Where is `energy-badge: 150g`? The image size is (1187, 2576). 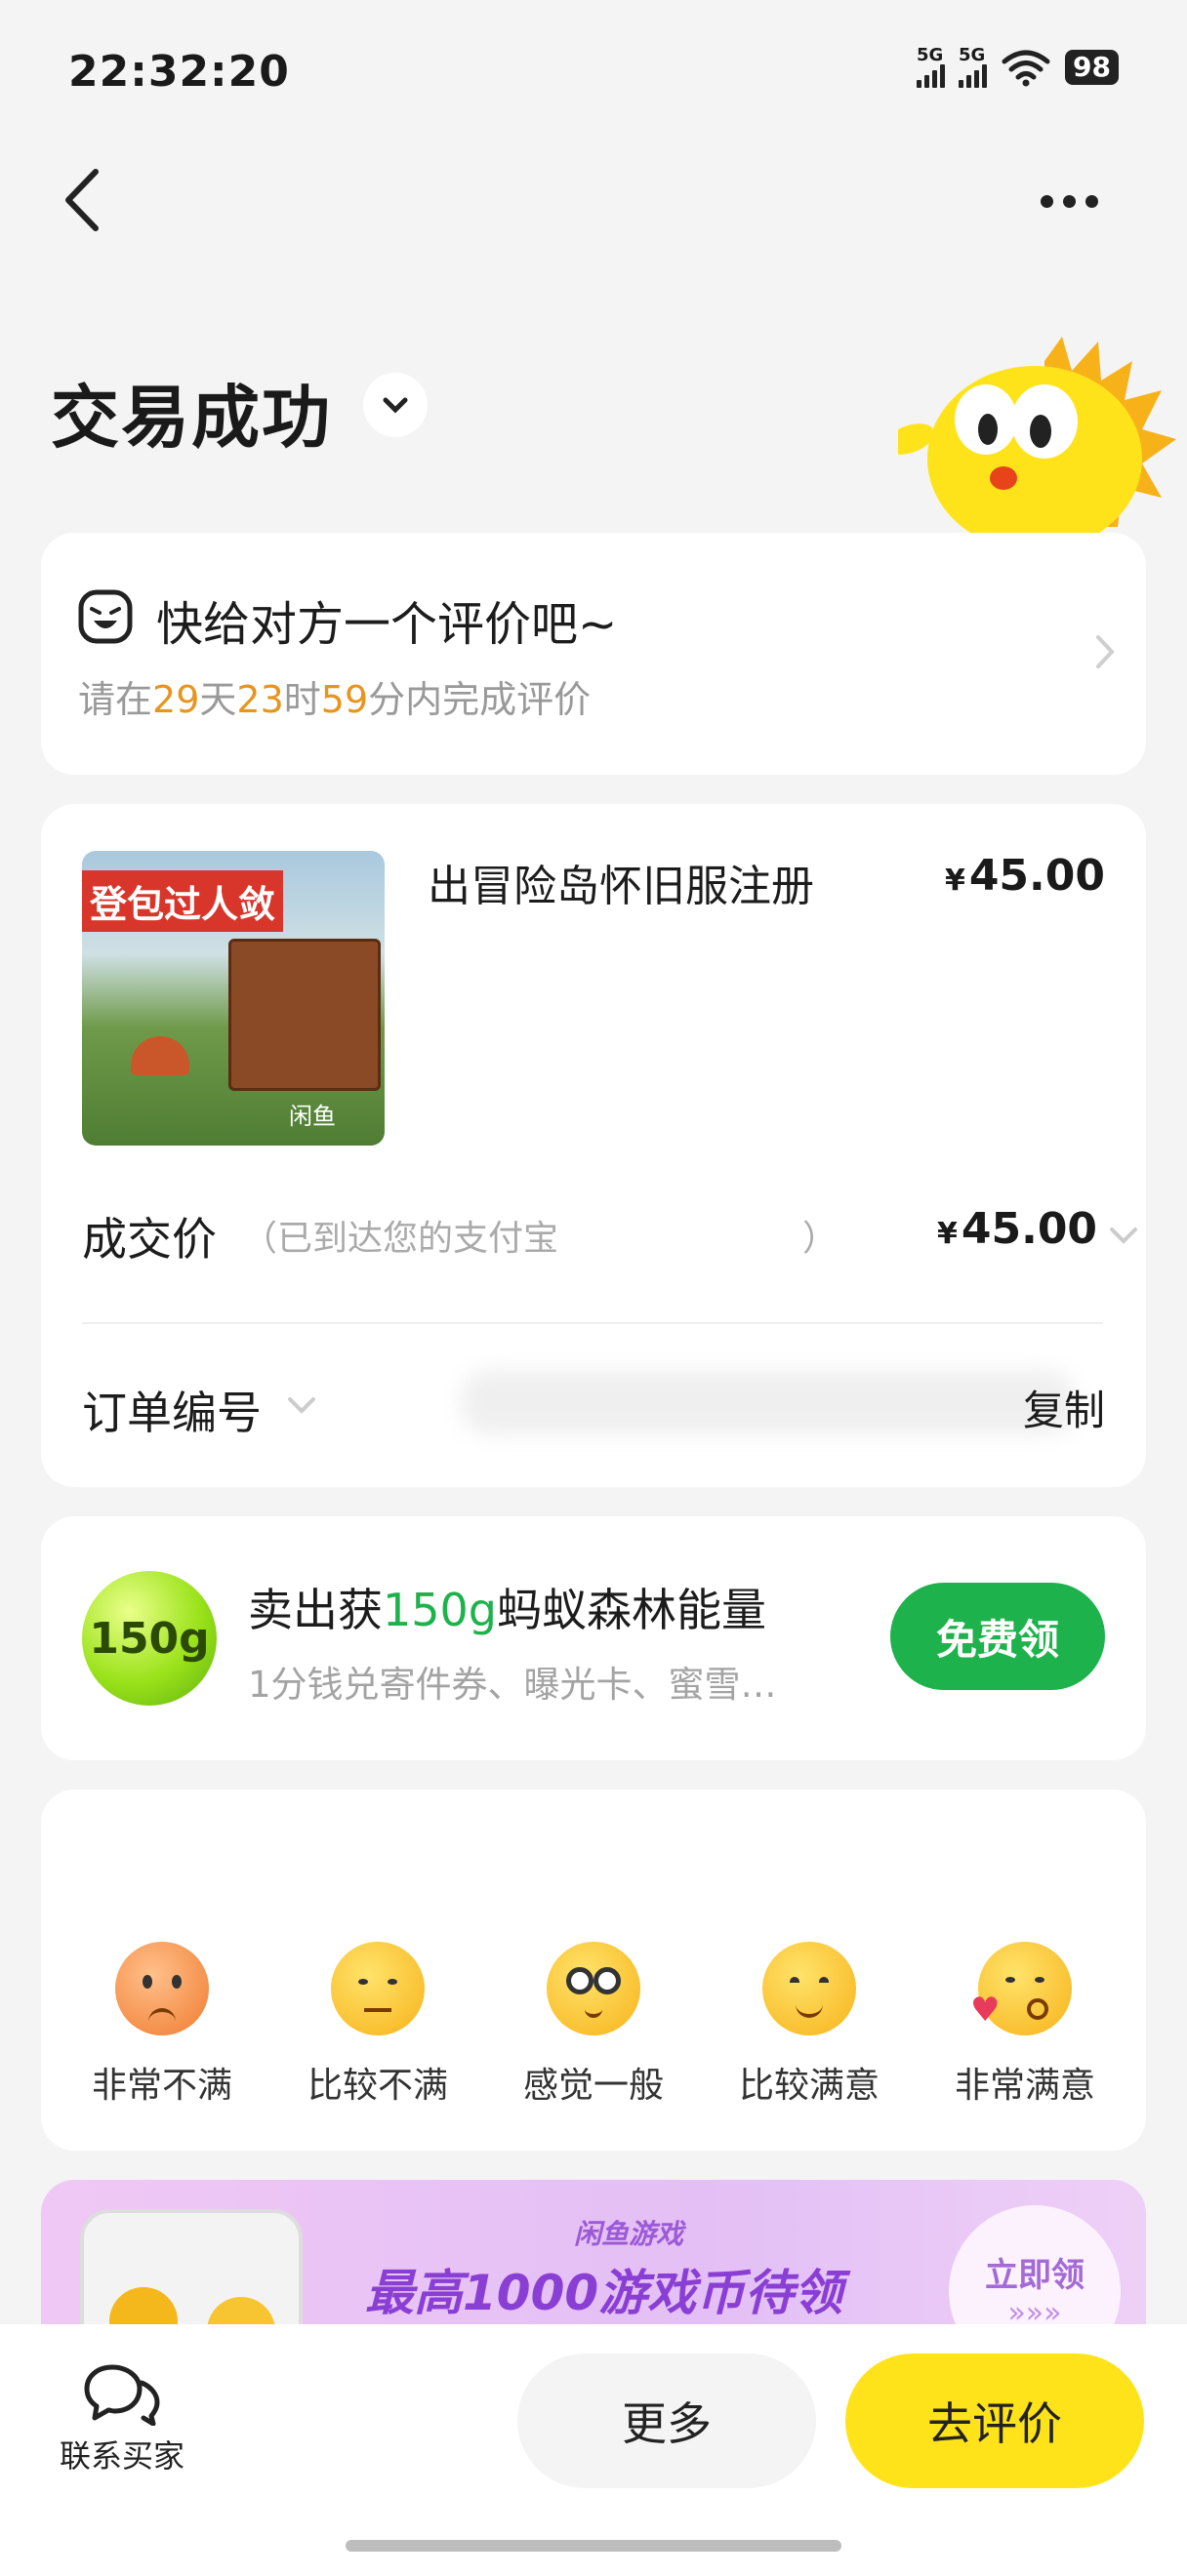
energy-badge: 150g is located at coordinates (149, 1638).